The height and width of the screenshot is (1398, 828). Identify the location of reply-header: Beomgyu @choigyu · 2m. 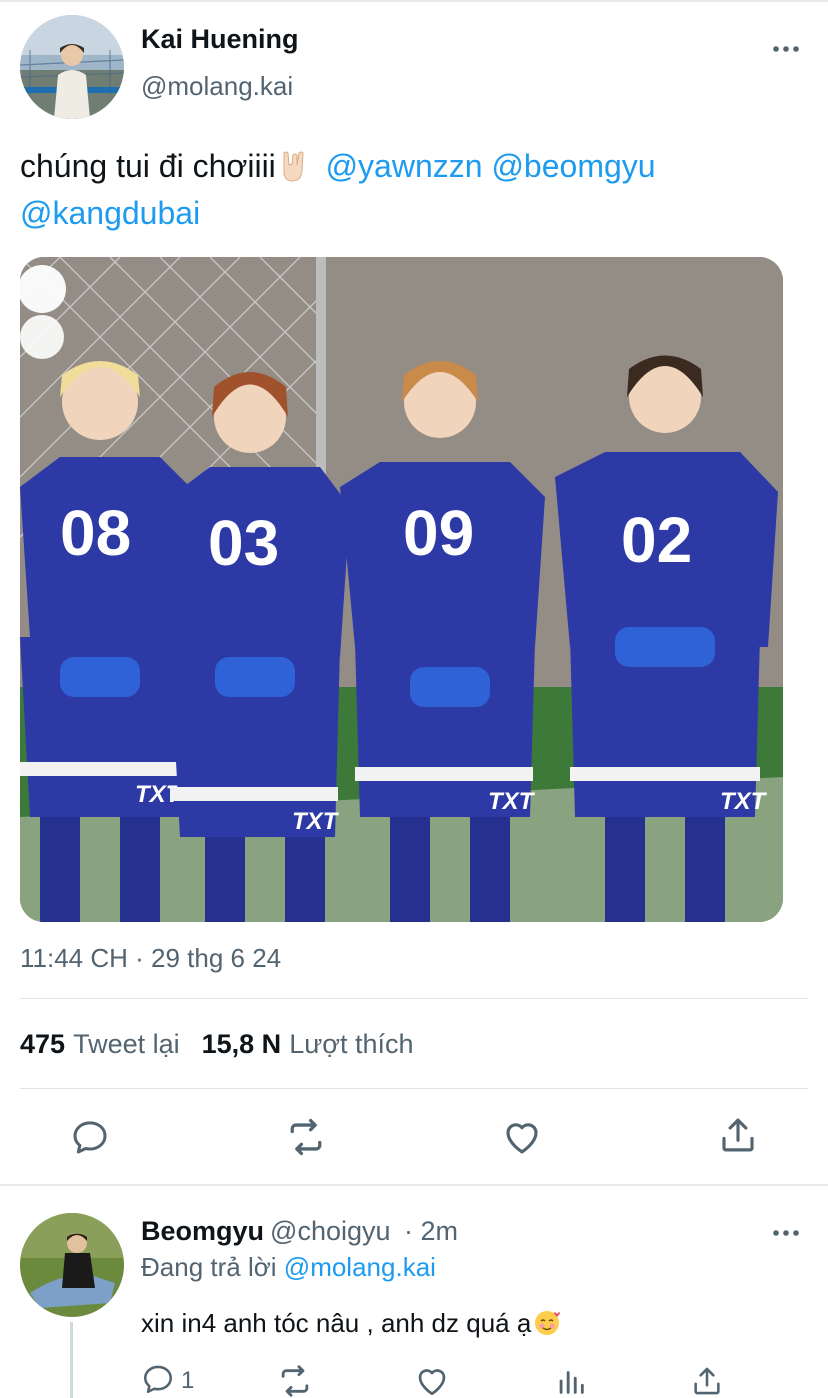
(299, 1231).